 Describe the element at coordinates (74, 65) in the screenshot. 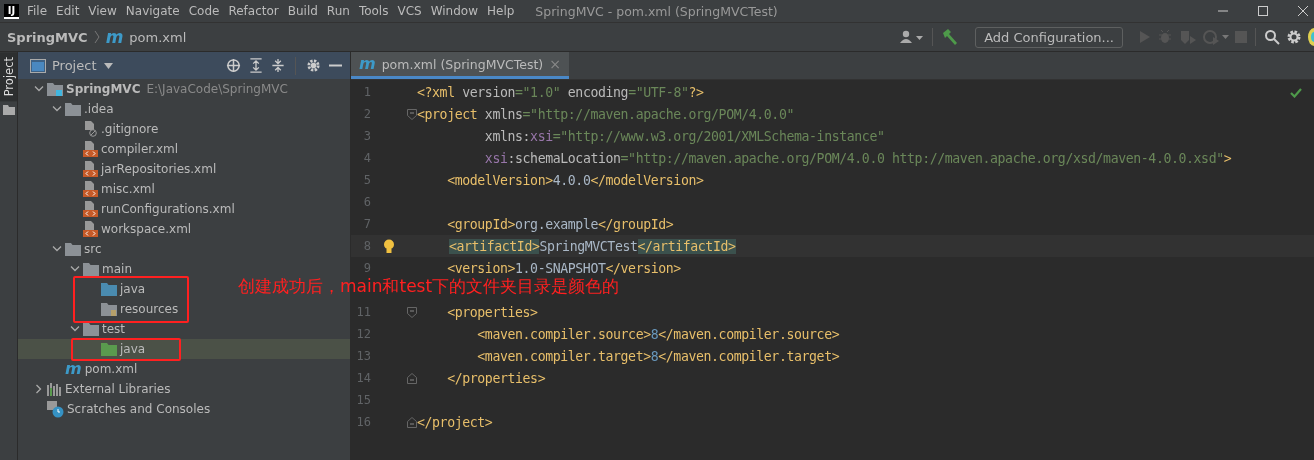

I see `panel-title: Project` at that location.